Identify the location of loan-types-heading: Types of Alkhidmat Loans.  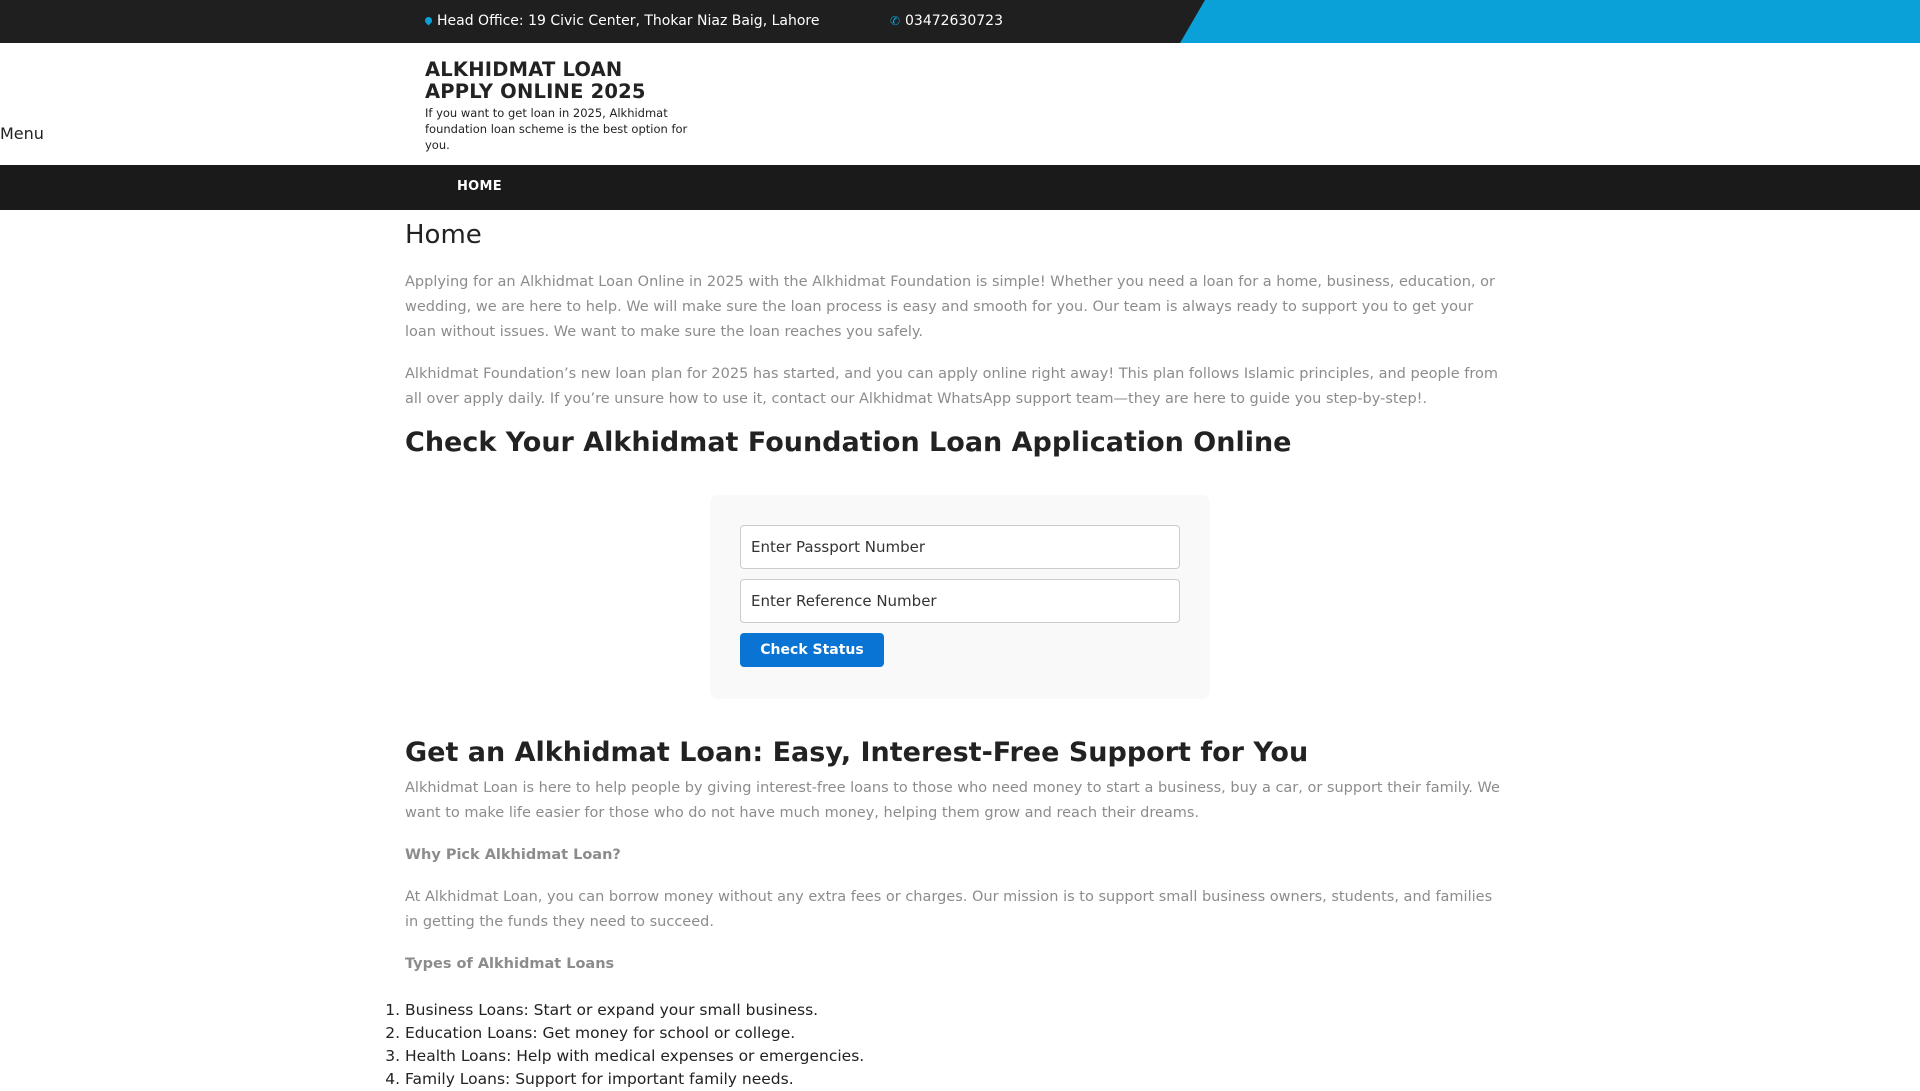
(510, 964).